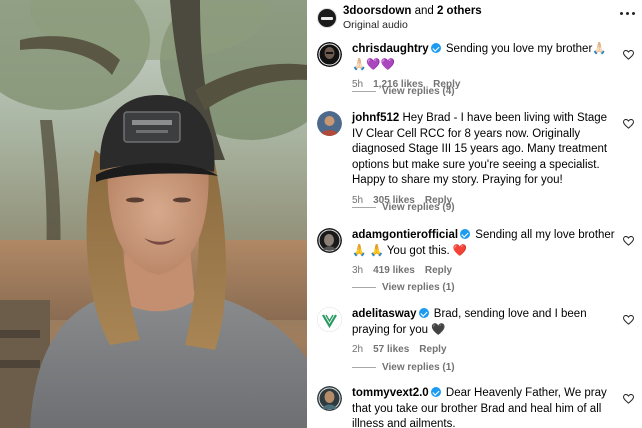  Describe the element at coordinates (486, 350) in the screenshot. I see `comment-meta: 2h 57 likes Reply` at that location.